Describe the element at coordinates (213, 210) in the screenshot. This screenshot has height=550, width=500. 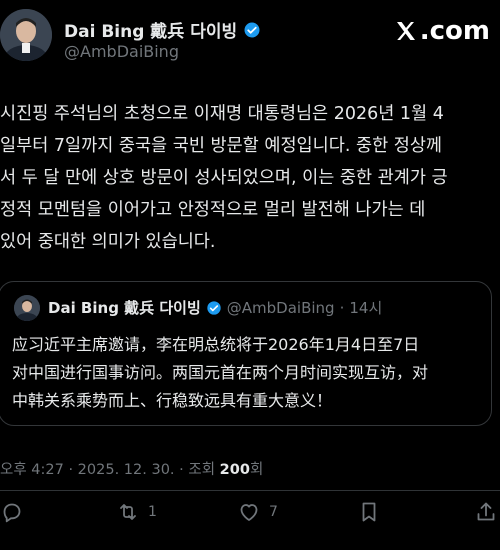
I see `post-line: 정적 모멘텀을 이어가고 안정적으로 멀리 발전해 나가는 데` at that location.